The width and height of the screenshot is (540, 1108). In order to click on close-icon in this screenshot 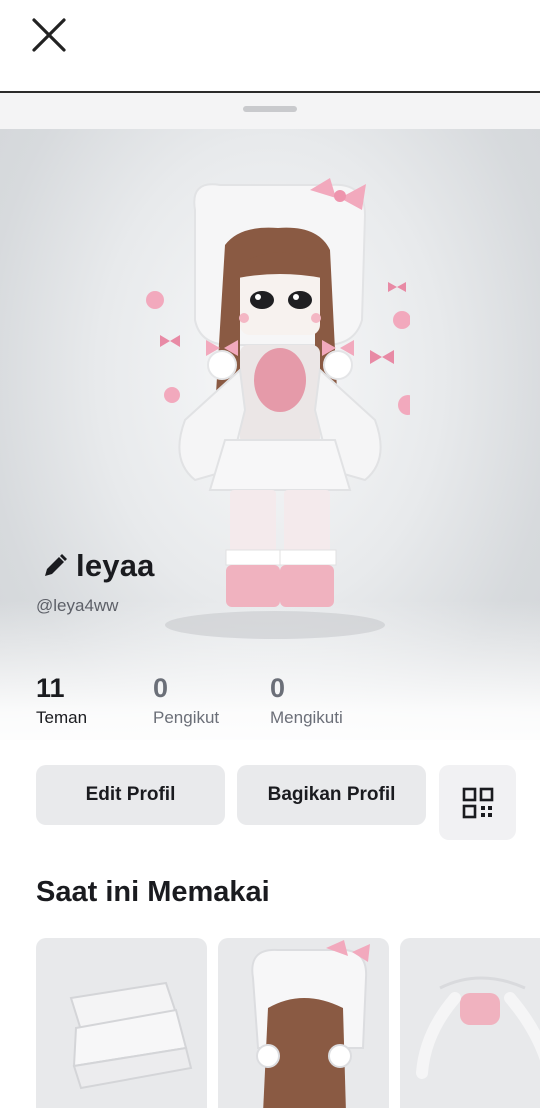, I will do `click(49, 35)`.